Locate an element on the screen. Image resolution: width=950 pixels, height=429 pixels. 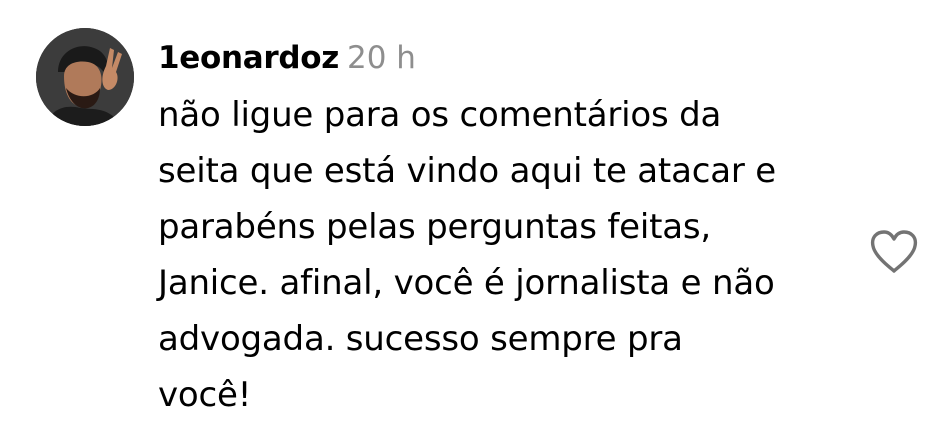
heart-outline-icon is located at coordinates (894, 251).